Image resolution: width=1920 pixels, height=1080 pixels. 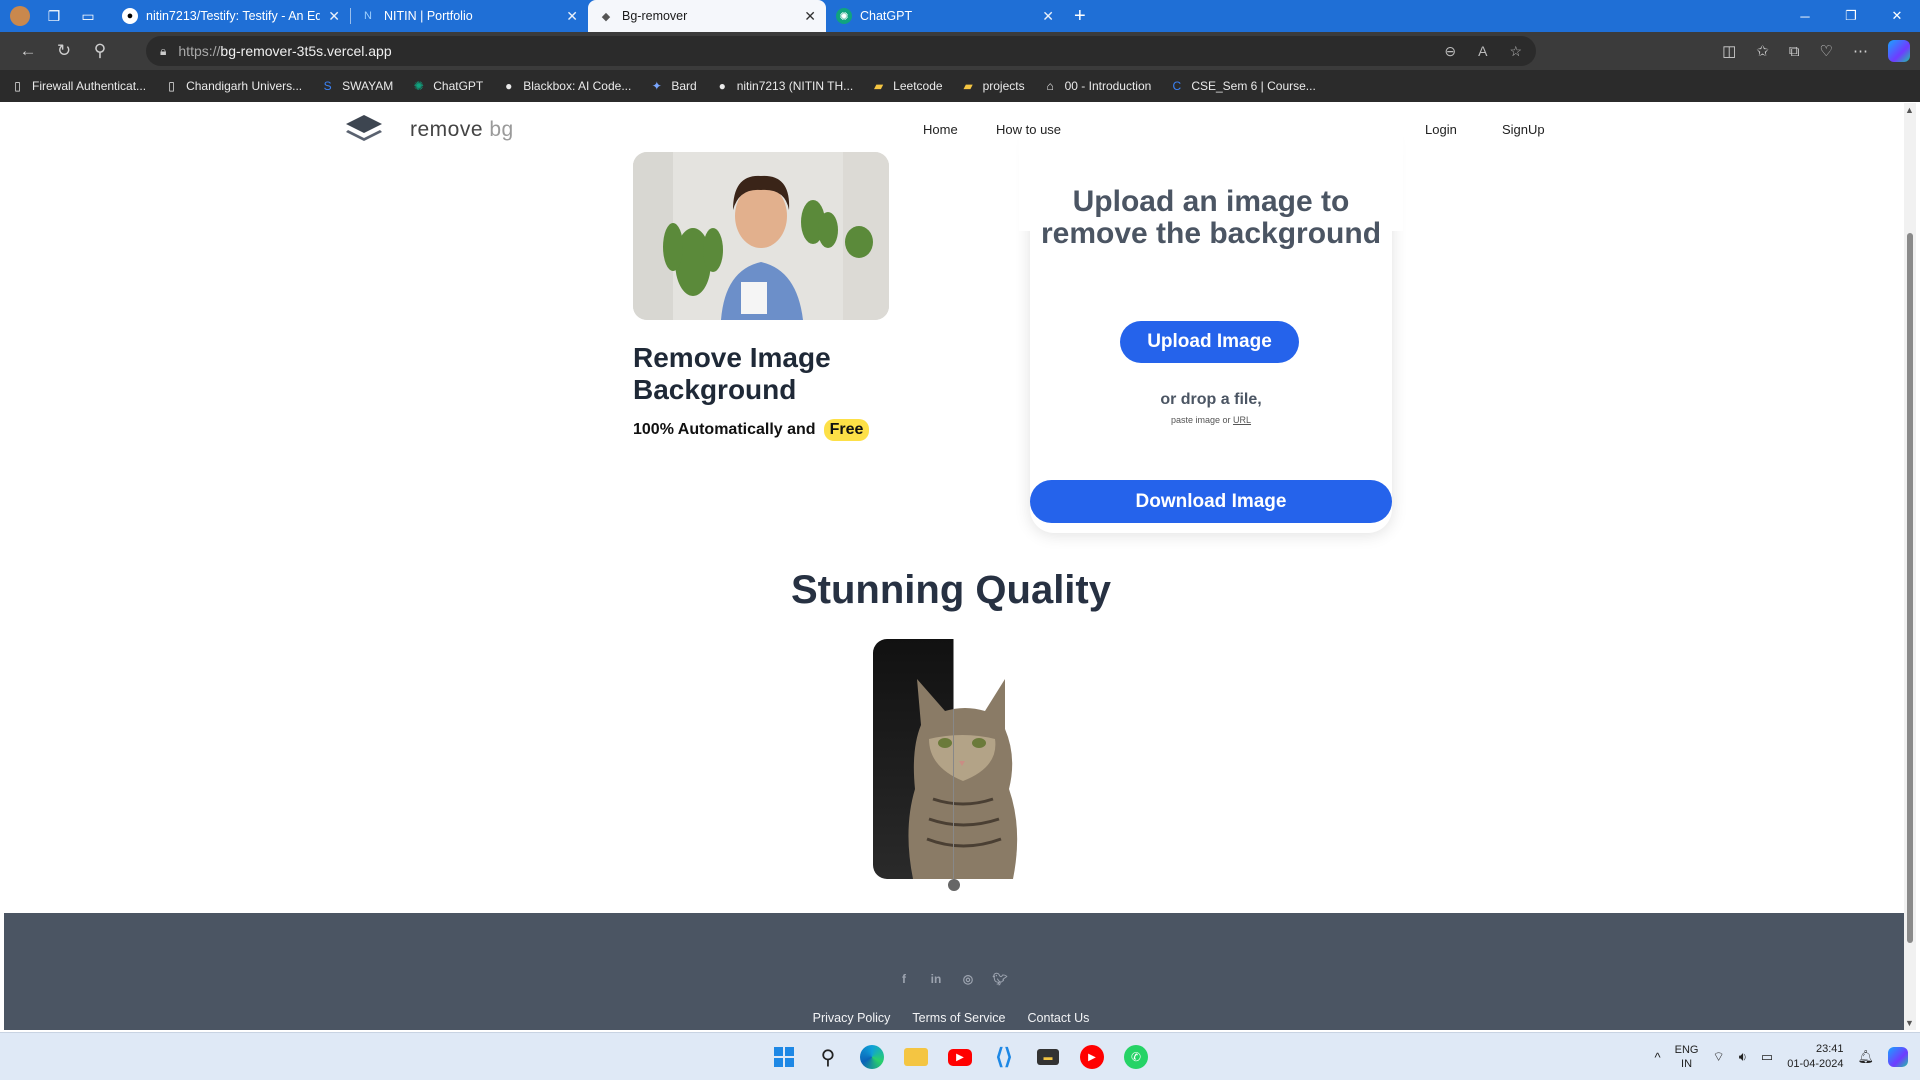 I want to click on hero-title: Remove Image Background, so click(x=732, y=373).